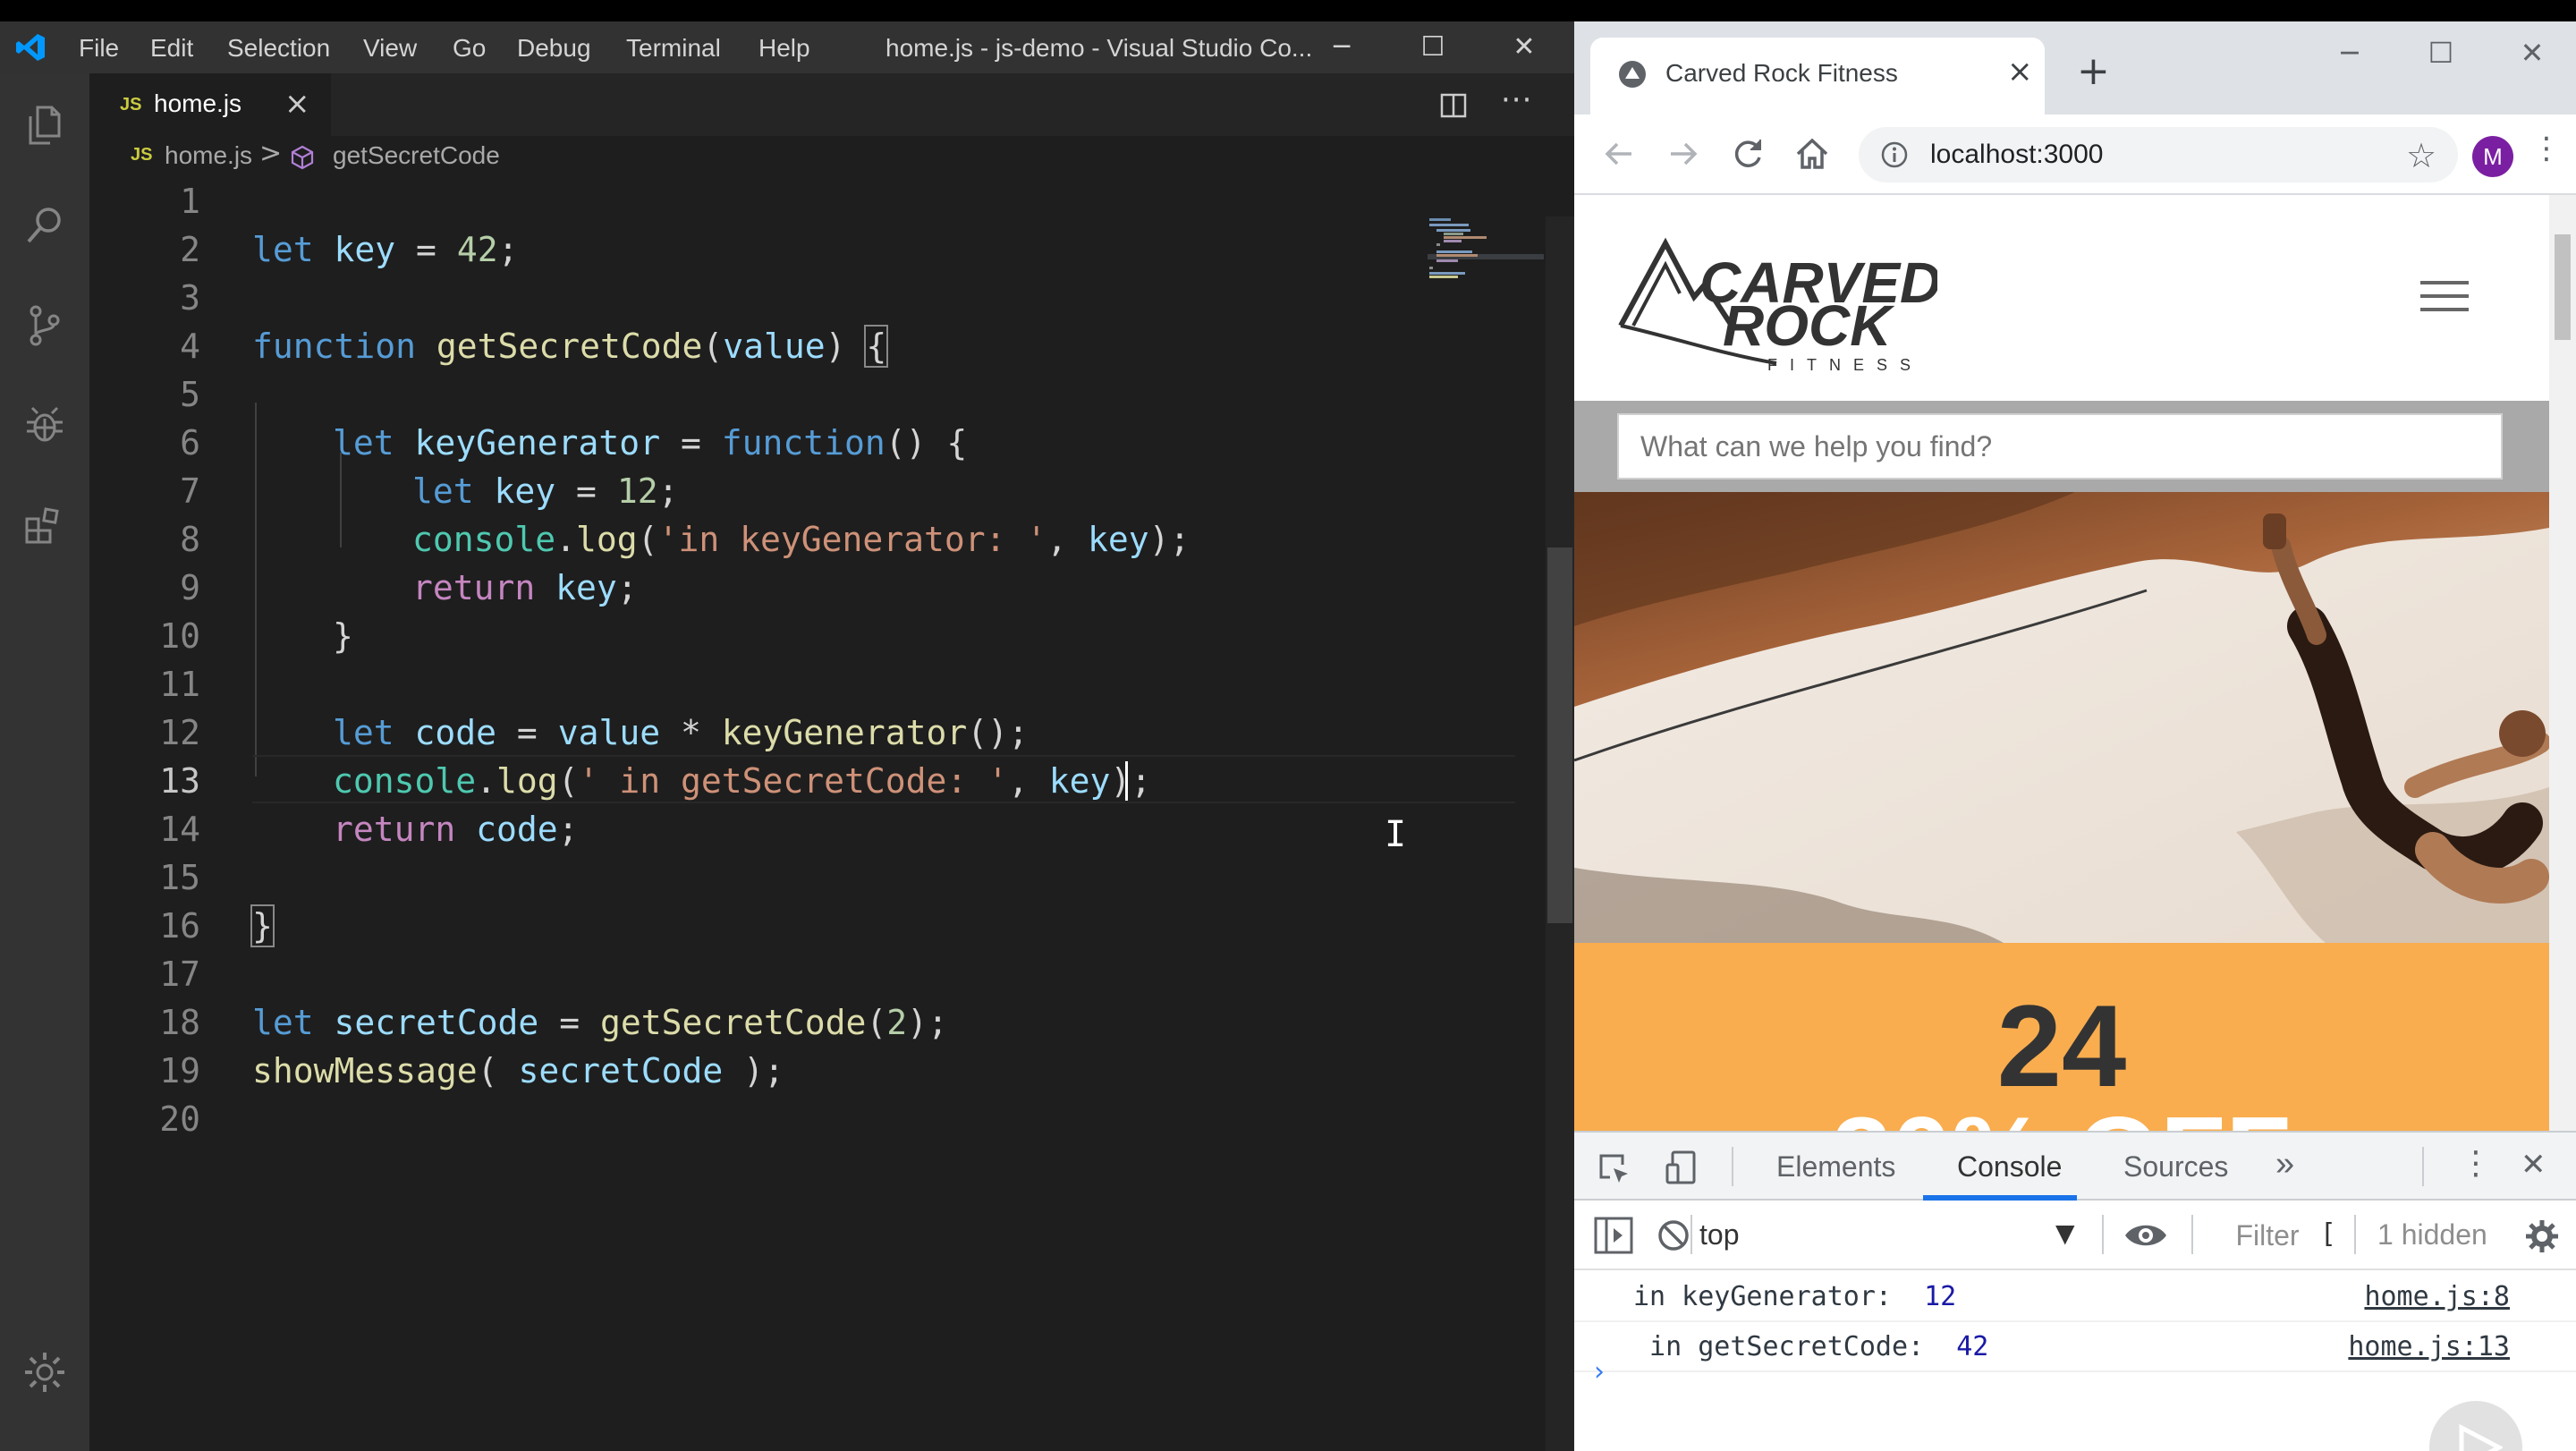  Describe the element at coordinates (1453, 105) in the screenshot. I see `split-editor-icon` at that location.